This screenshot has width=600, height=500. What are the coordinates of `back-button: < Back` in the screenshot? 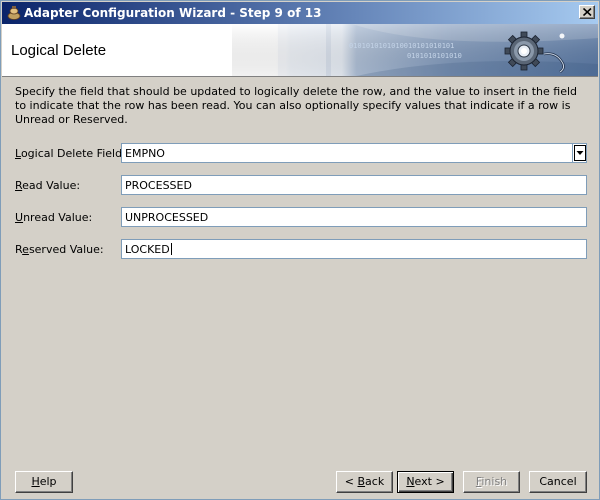 It's located at (364, 482).